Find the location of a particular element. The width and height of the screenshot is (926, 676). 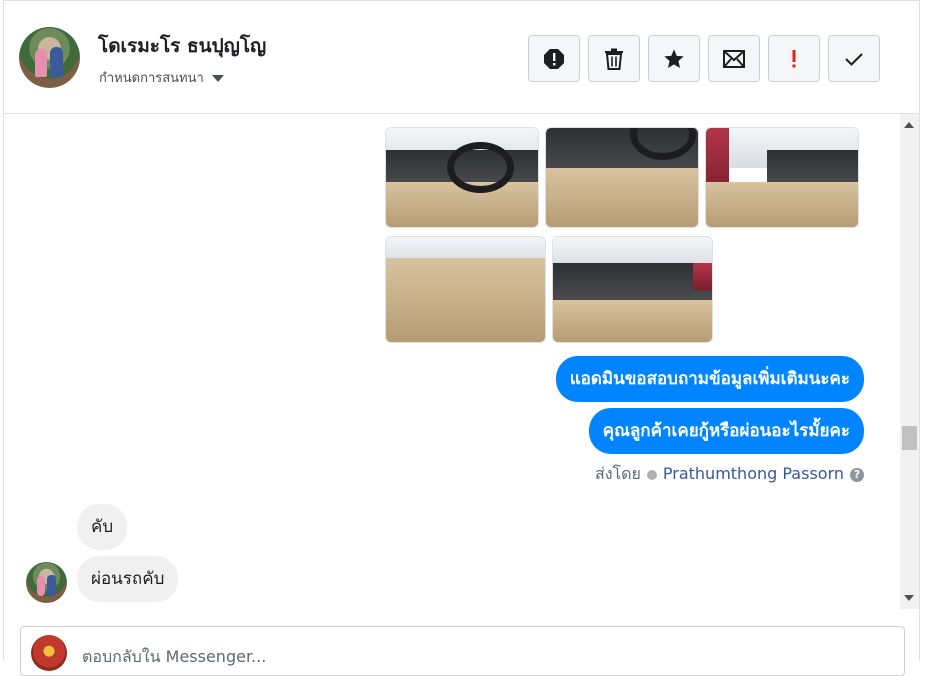

scroll-thumb is located at coordinates (909, 438).